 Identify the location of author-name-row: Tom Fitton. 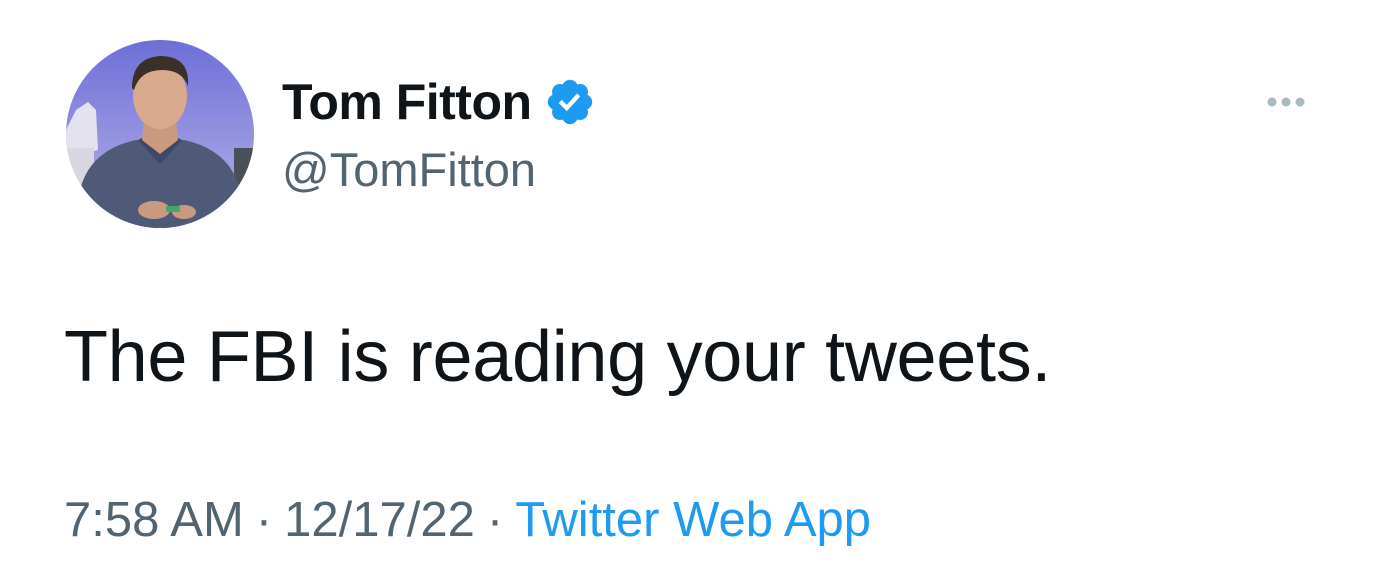
(439, 102).